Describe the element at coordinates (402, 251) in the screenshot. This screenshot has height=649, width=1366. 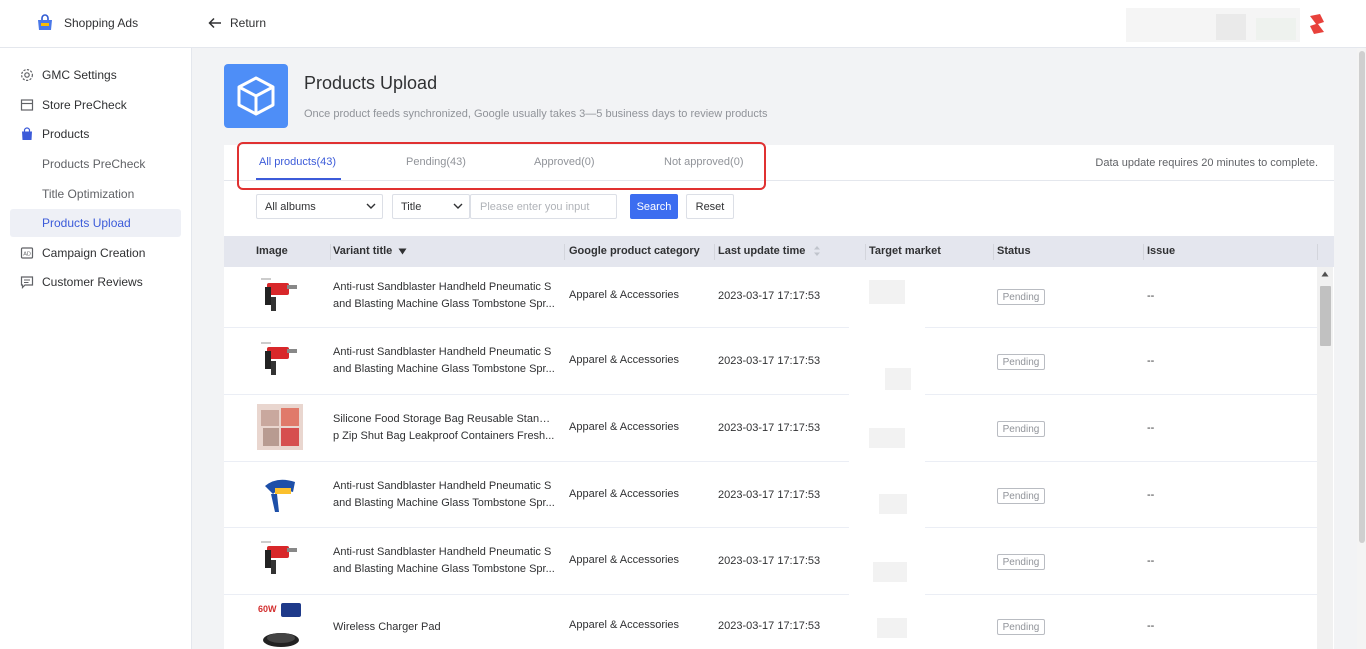
I see `sort-down-icon` at that location.